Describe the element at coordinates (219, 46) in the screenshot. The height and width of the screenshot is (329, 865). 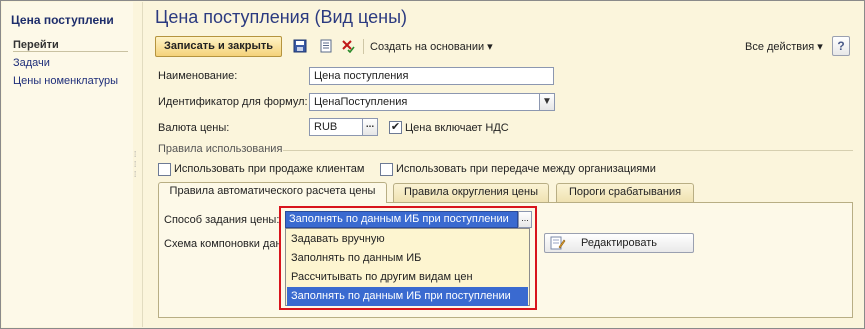
I see `save-and-close-button: Записать и закрыть` at that location.